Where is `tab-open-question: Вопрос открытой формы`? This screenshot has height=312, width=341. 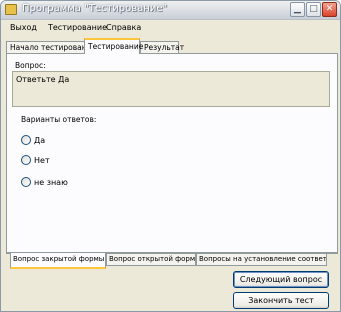 tab-open-question: Вопрос открытой формы is located at coordinates (151, 260).